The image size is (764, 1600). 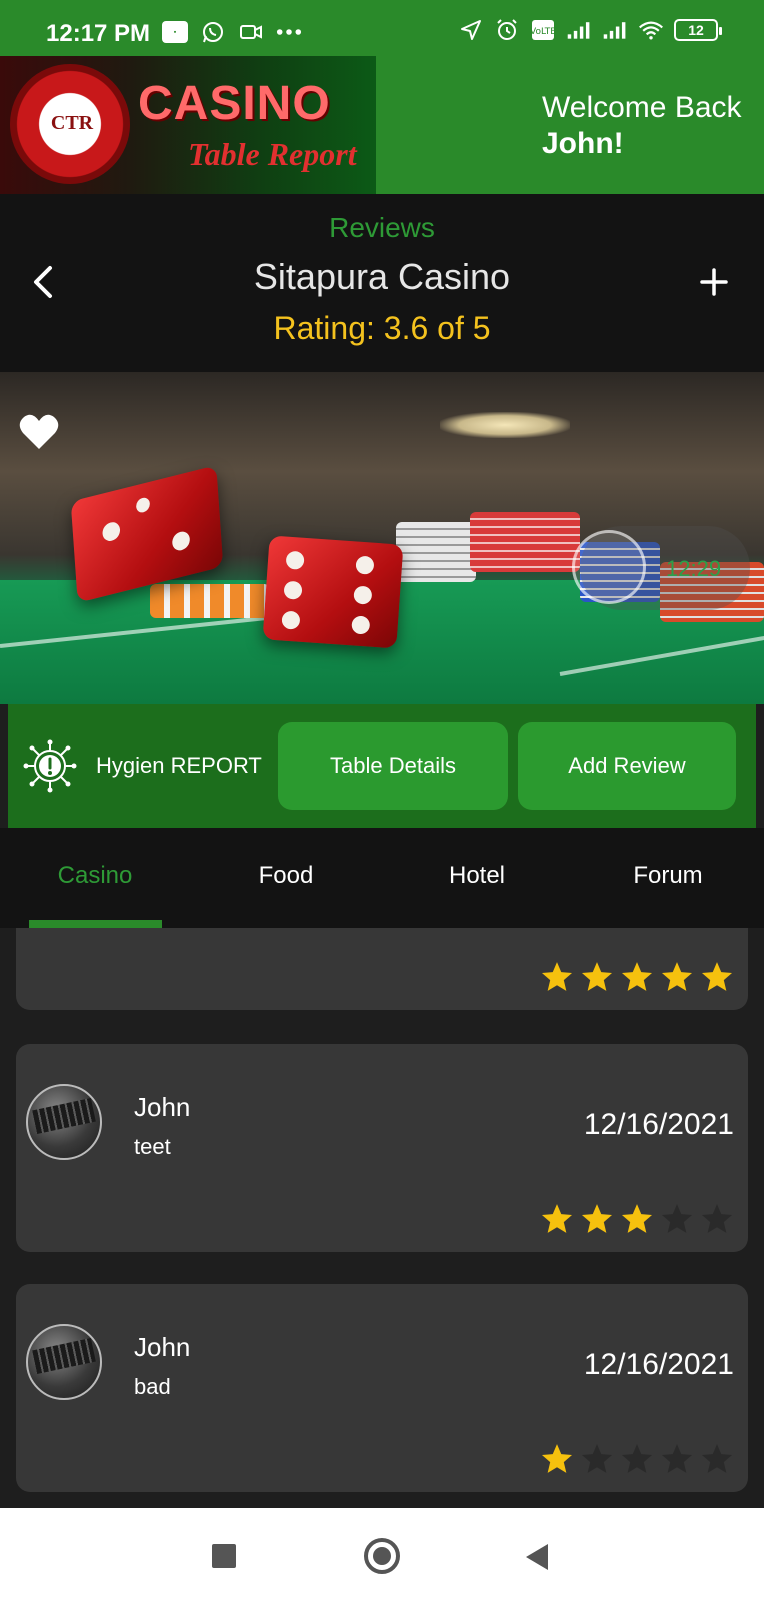 I want to click on system-nav-bar, so click(x=382, y=1554).